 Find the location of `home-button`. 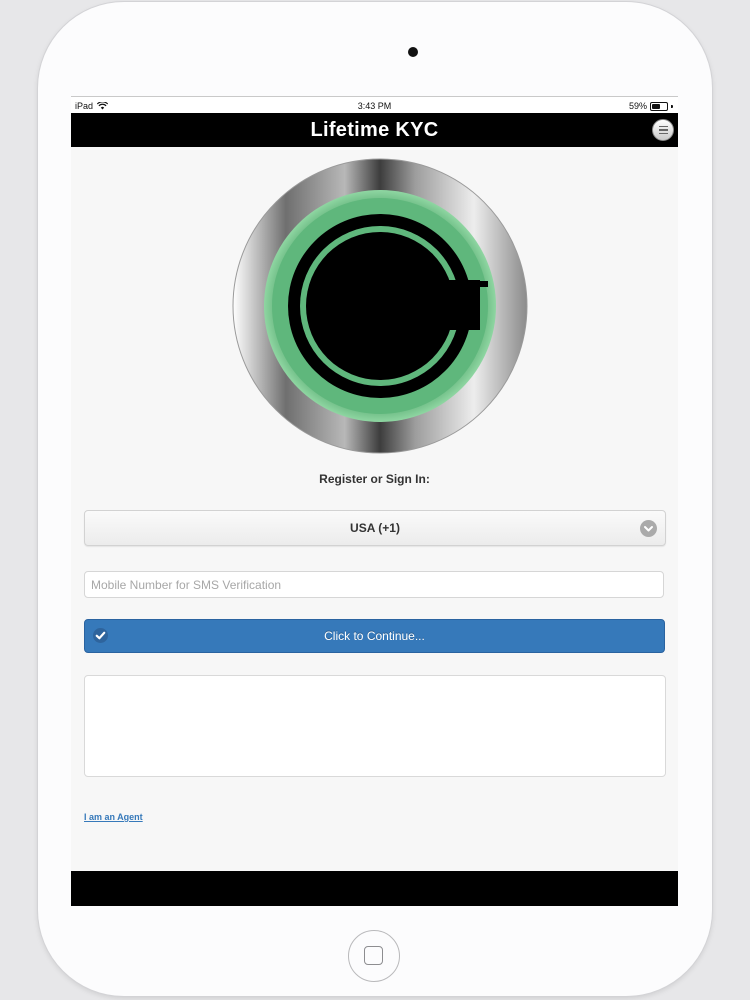

home-button is located at coordinates (374, 956).